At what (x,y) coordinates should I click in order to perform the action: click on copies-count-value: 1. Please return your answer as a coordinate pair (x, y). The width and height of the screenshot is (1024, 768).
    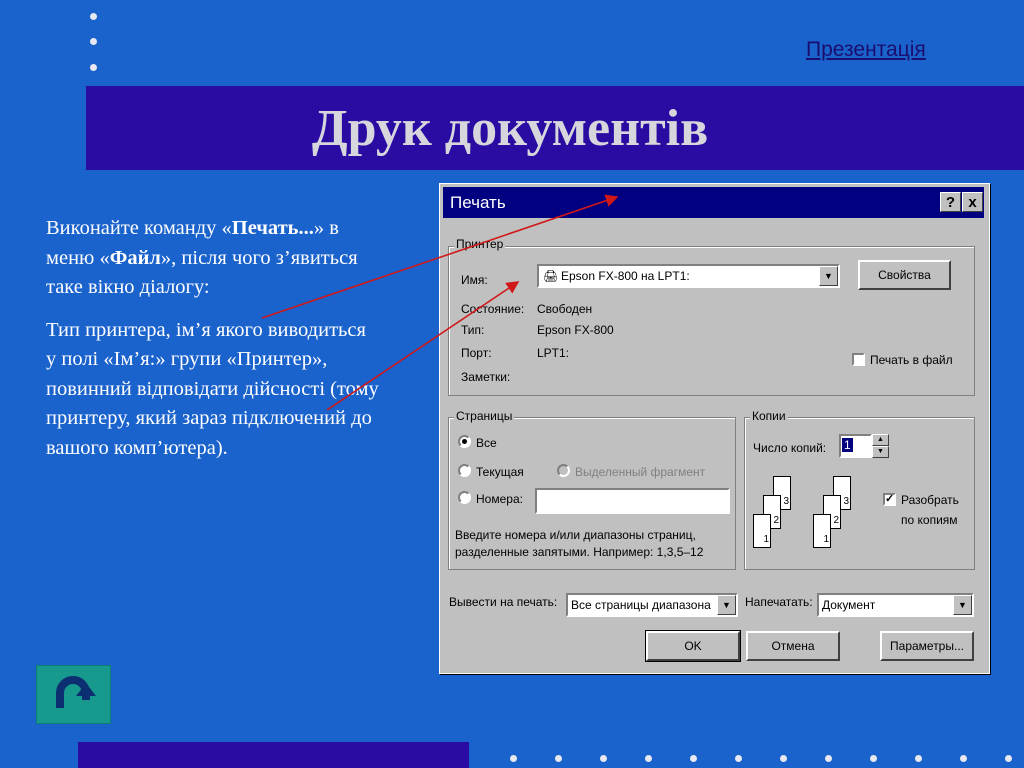
    Looking at the image, I should click on (847, 445).